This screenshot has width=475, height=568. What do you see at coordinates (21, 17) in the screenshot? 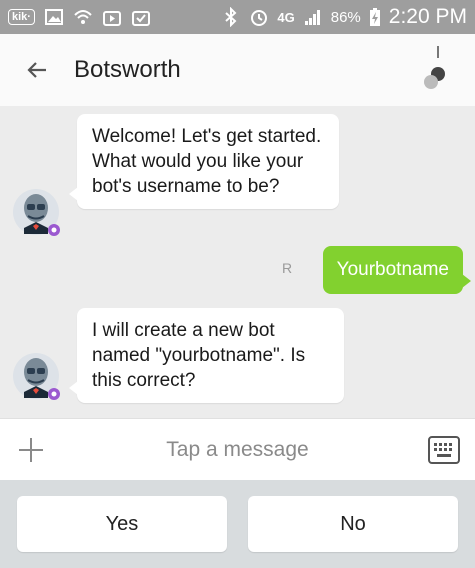
I see `kik-app-badge: kik·` at bounding box center [21, 17].